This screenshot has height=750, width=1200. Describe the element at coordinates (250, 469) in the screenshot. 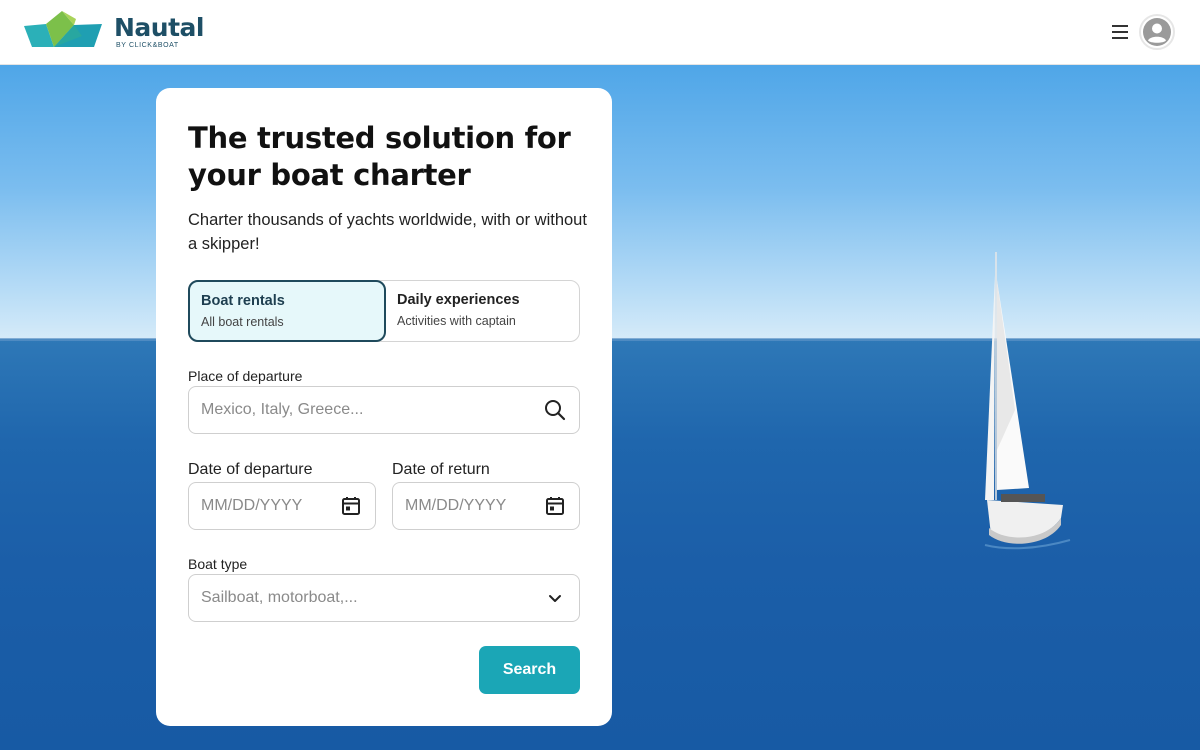

I see `departure-date-label: Date of departure` at that location.